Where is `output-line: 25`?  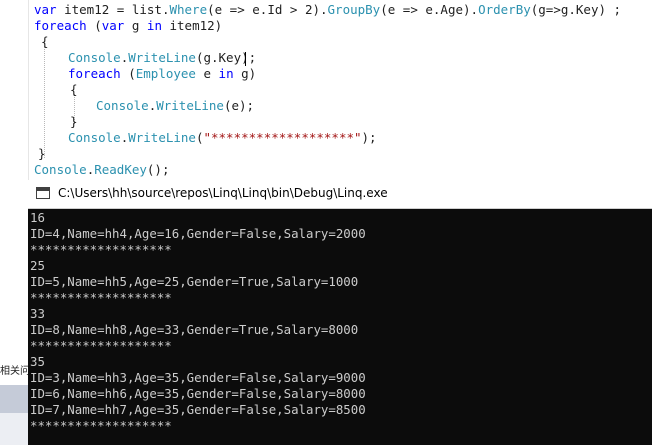 output-line: 25 is located at coordinates (37, 265).